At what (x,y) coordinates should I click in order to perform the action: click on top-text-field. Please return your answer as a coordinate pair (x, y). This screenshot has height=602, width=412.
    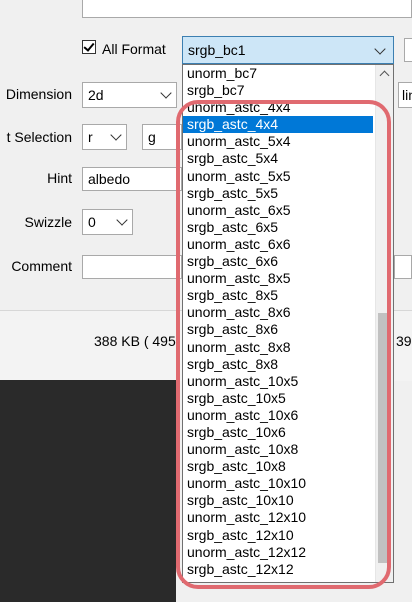
    Looking at the image, I should click on (247, 9).